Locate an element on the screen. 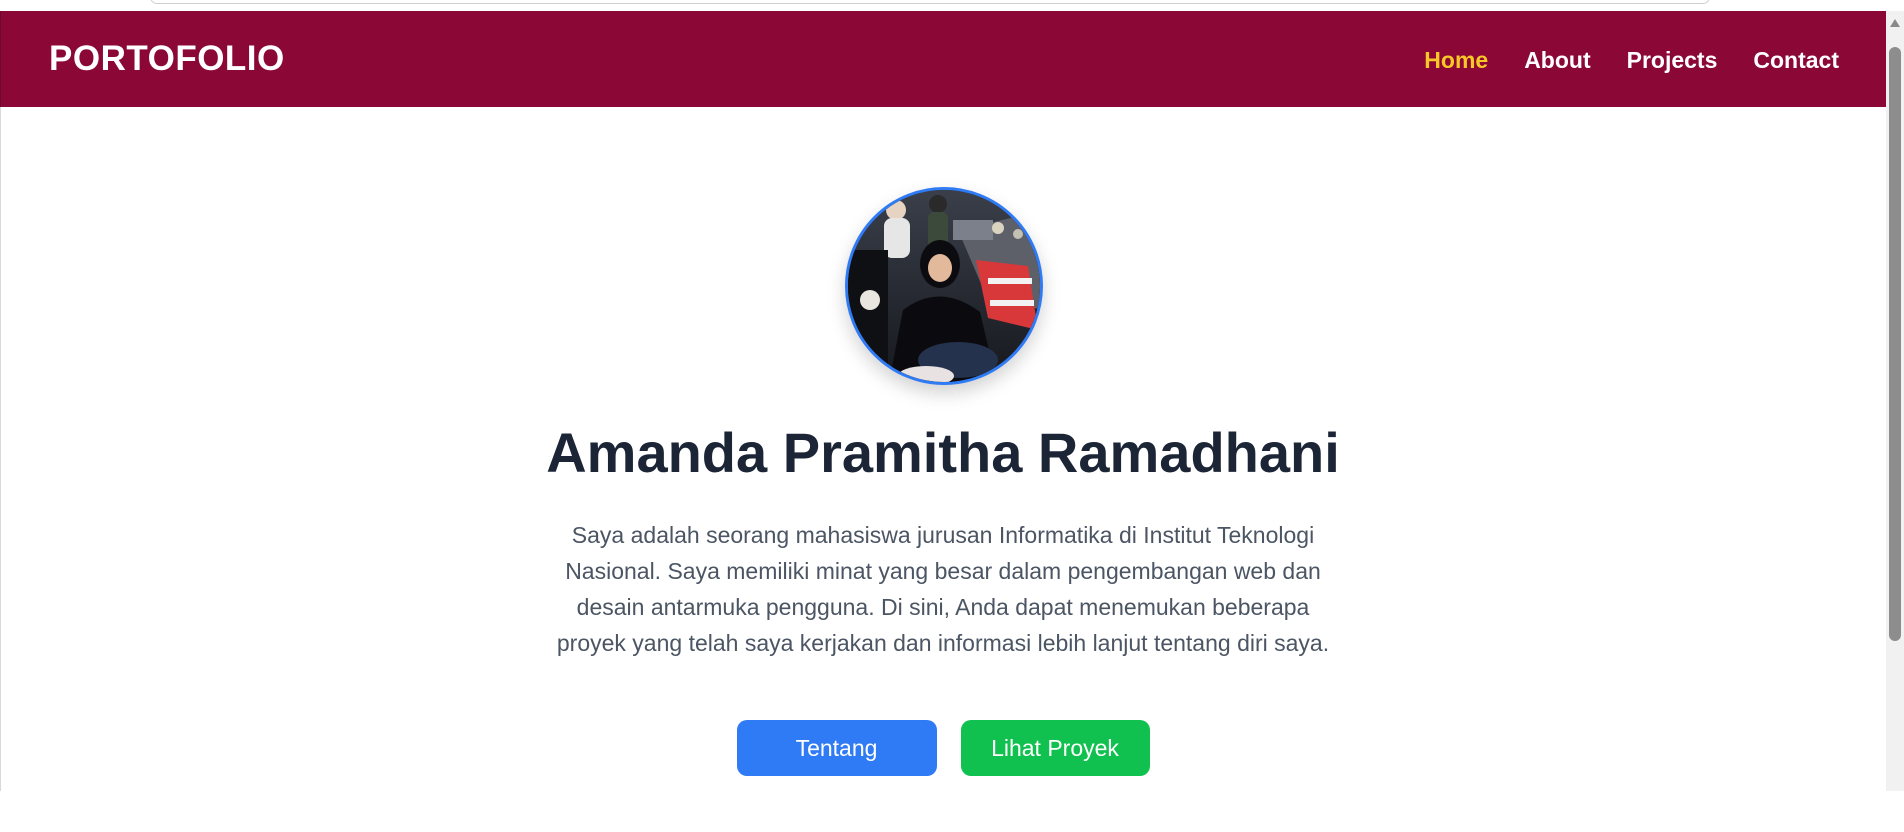 The height and width of the screenshot is (832, 1904). vertical-scrollbar is located at coordinates (1895, 401).